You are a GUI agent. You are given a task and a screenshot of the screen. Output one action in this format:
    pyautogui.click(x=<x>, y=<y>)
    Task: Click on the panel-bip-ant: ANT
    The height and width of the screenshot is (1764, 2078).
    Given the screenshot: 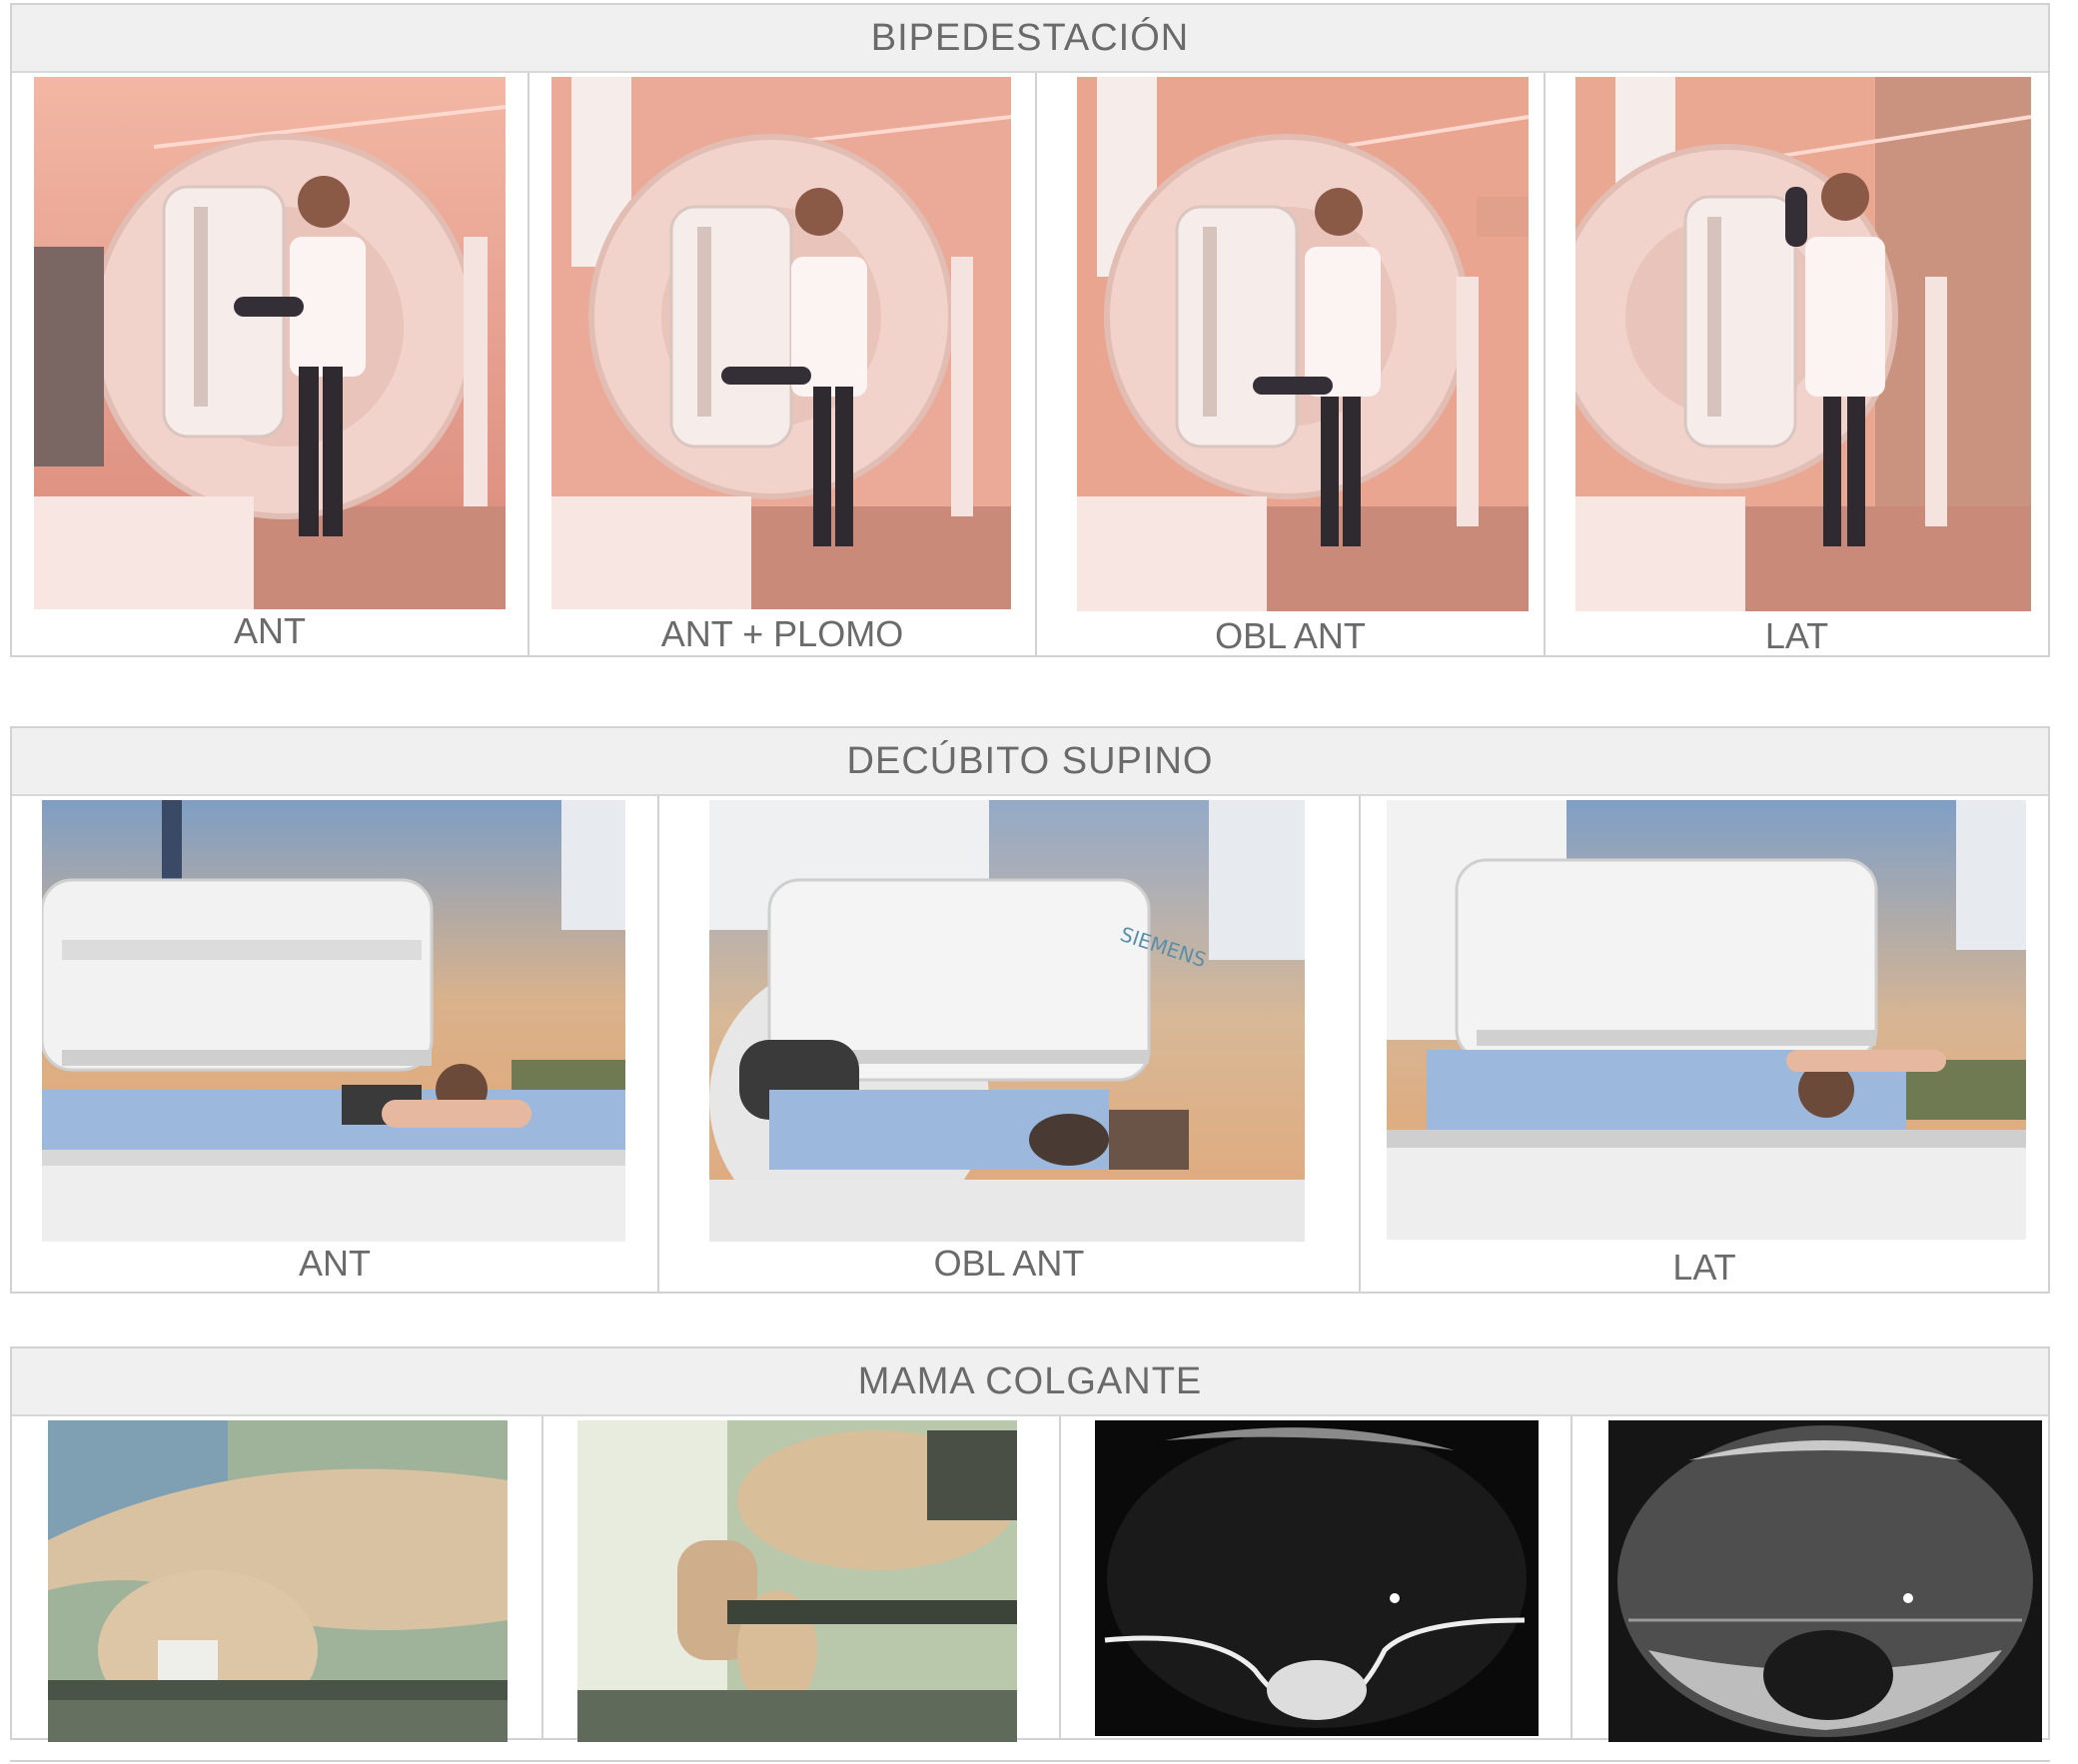 What is the action you would take?
    pyautogui.click(x=270, y=364)
    